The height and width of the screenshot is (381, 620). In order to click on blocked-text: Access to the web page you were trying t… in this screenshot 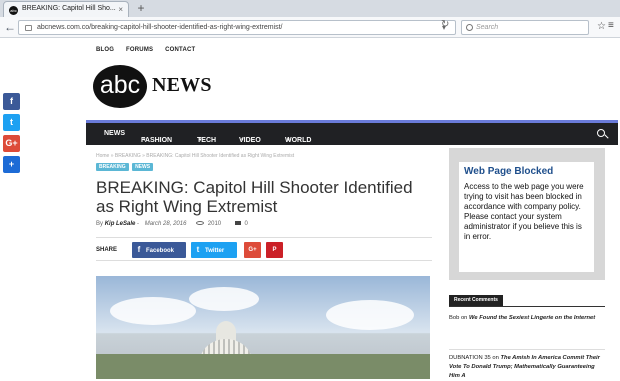, I will do `click(524, 211)`.